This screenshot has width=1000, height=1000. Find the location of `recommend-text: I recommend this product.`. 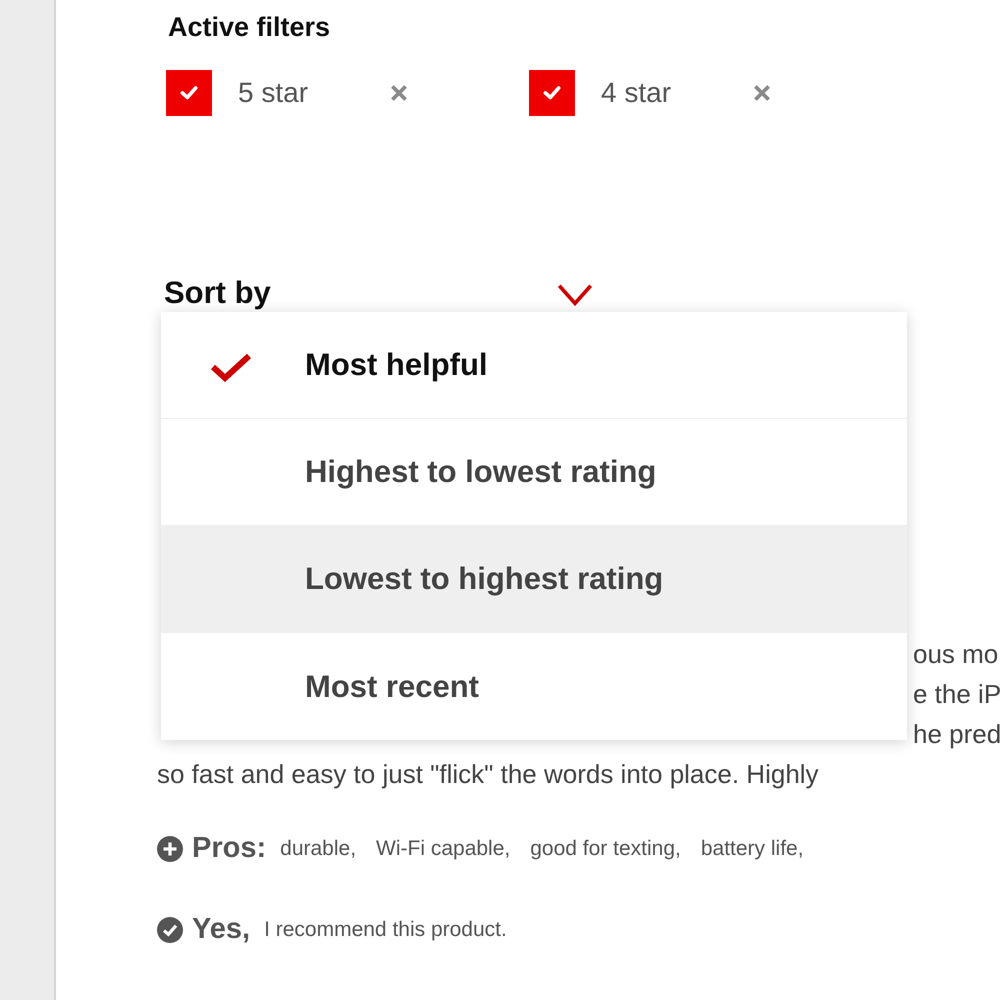

recommend-text: I recommend this product. is located at coordinates (385, 930).